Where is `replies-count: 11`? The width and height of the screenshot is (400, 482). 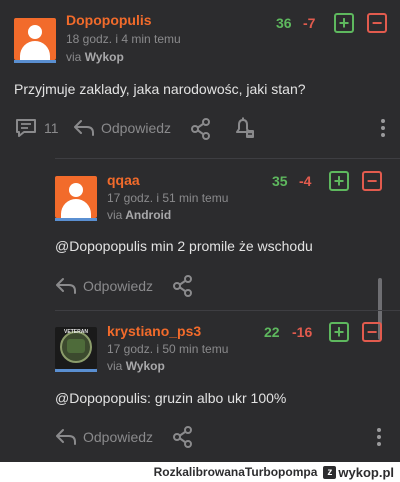
replies-count: 11 is located at coordinates (51, 128).